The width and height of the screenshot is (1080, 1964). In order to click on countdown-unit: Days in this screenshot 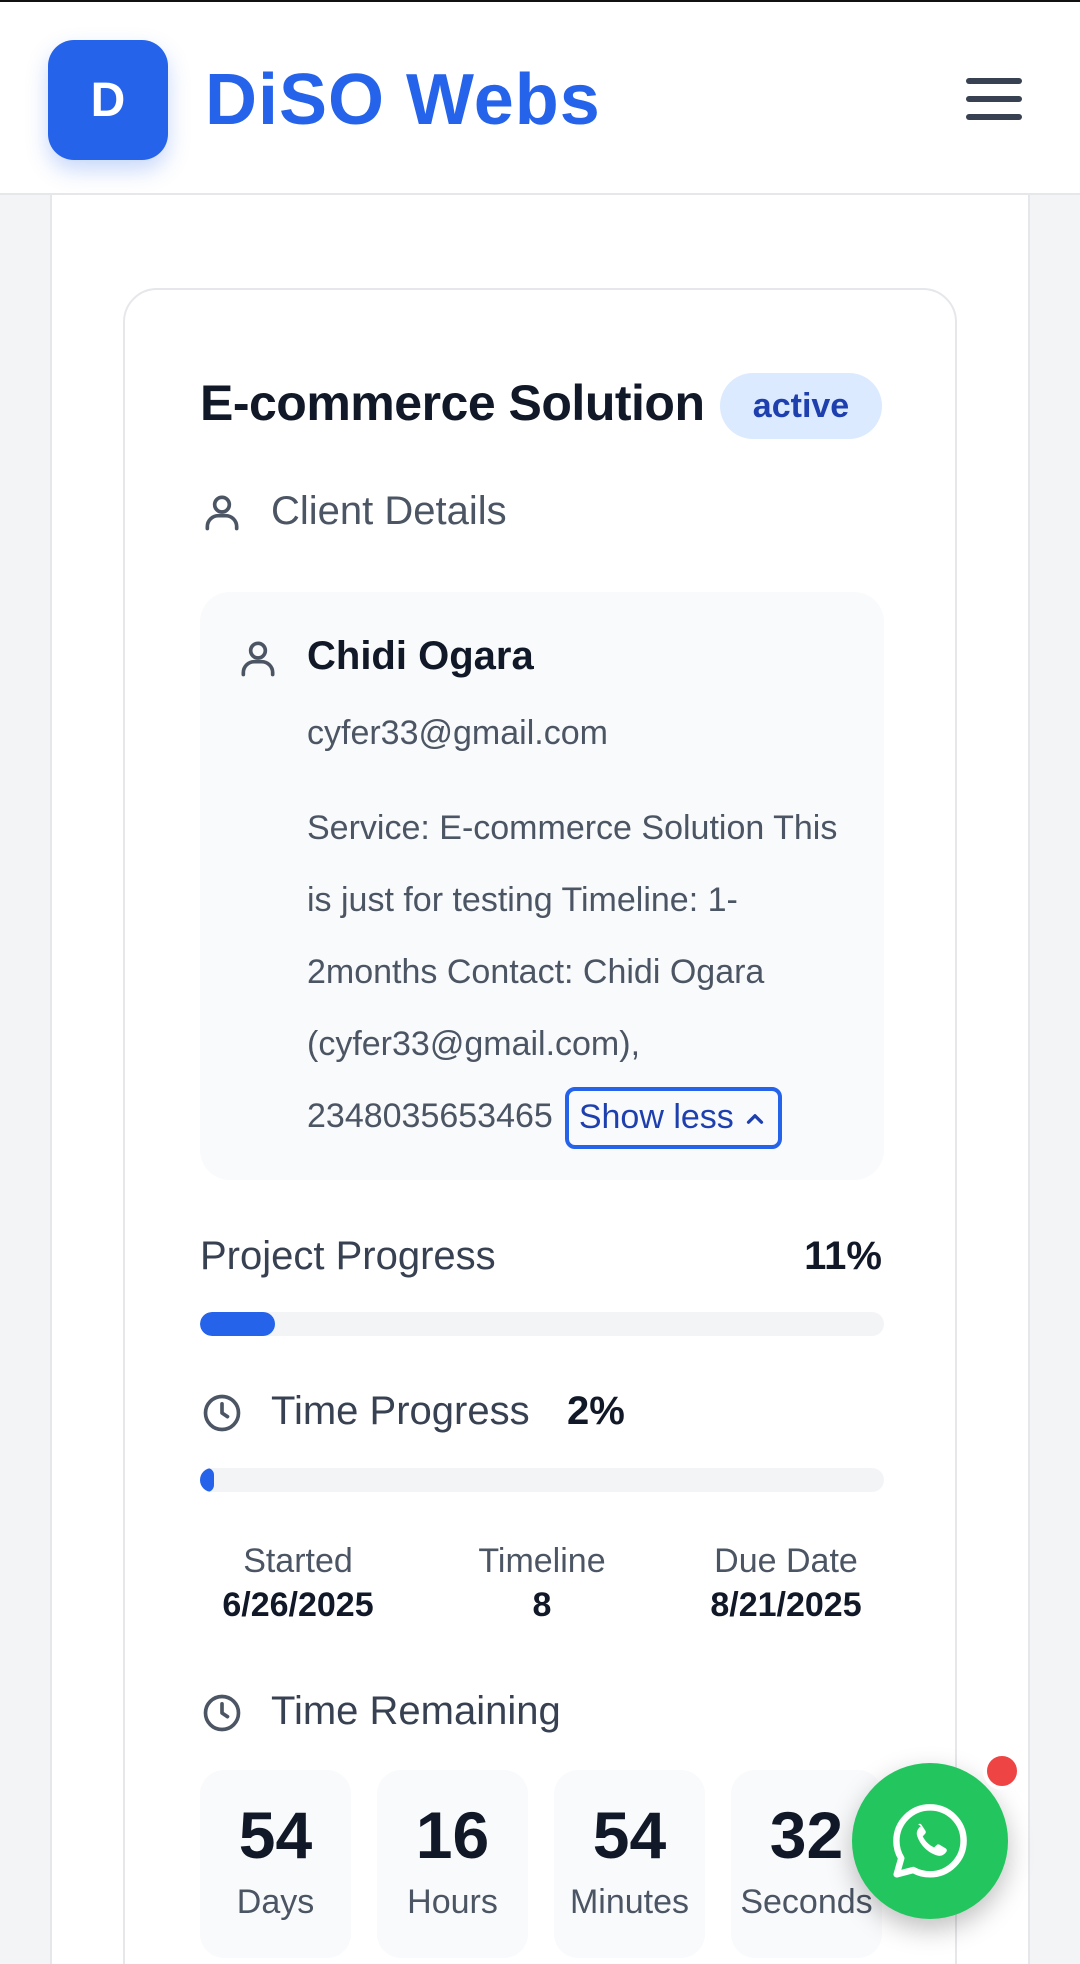, I will do `click(275, 1902)`.